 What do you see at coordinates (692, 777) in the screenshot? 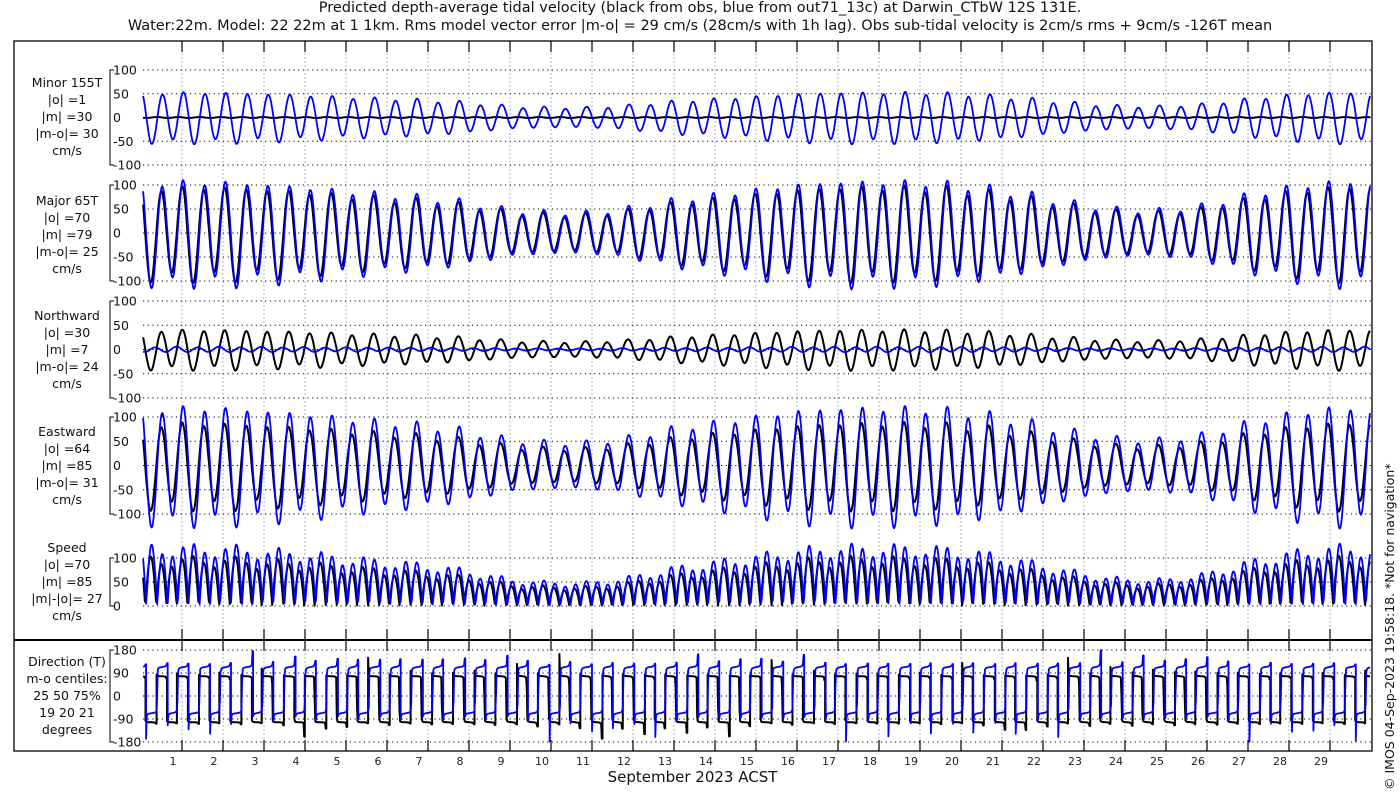
I see `x-axis-label: September 2023 ACST` at bounding box center [692, 777].